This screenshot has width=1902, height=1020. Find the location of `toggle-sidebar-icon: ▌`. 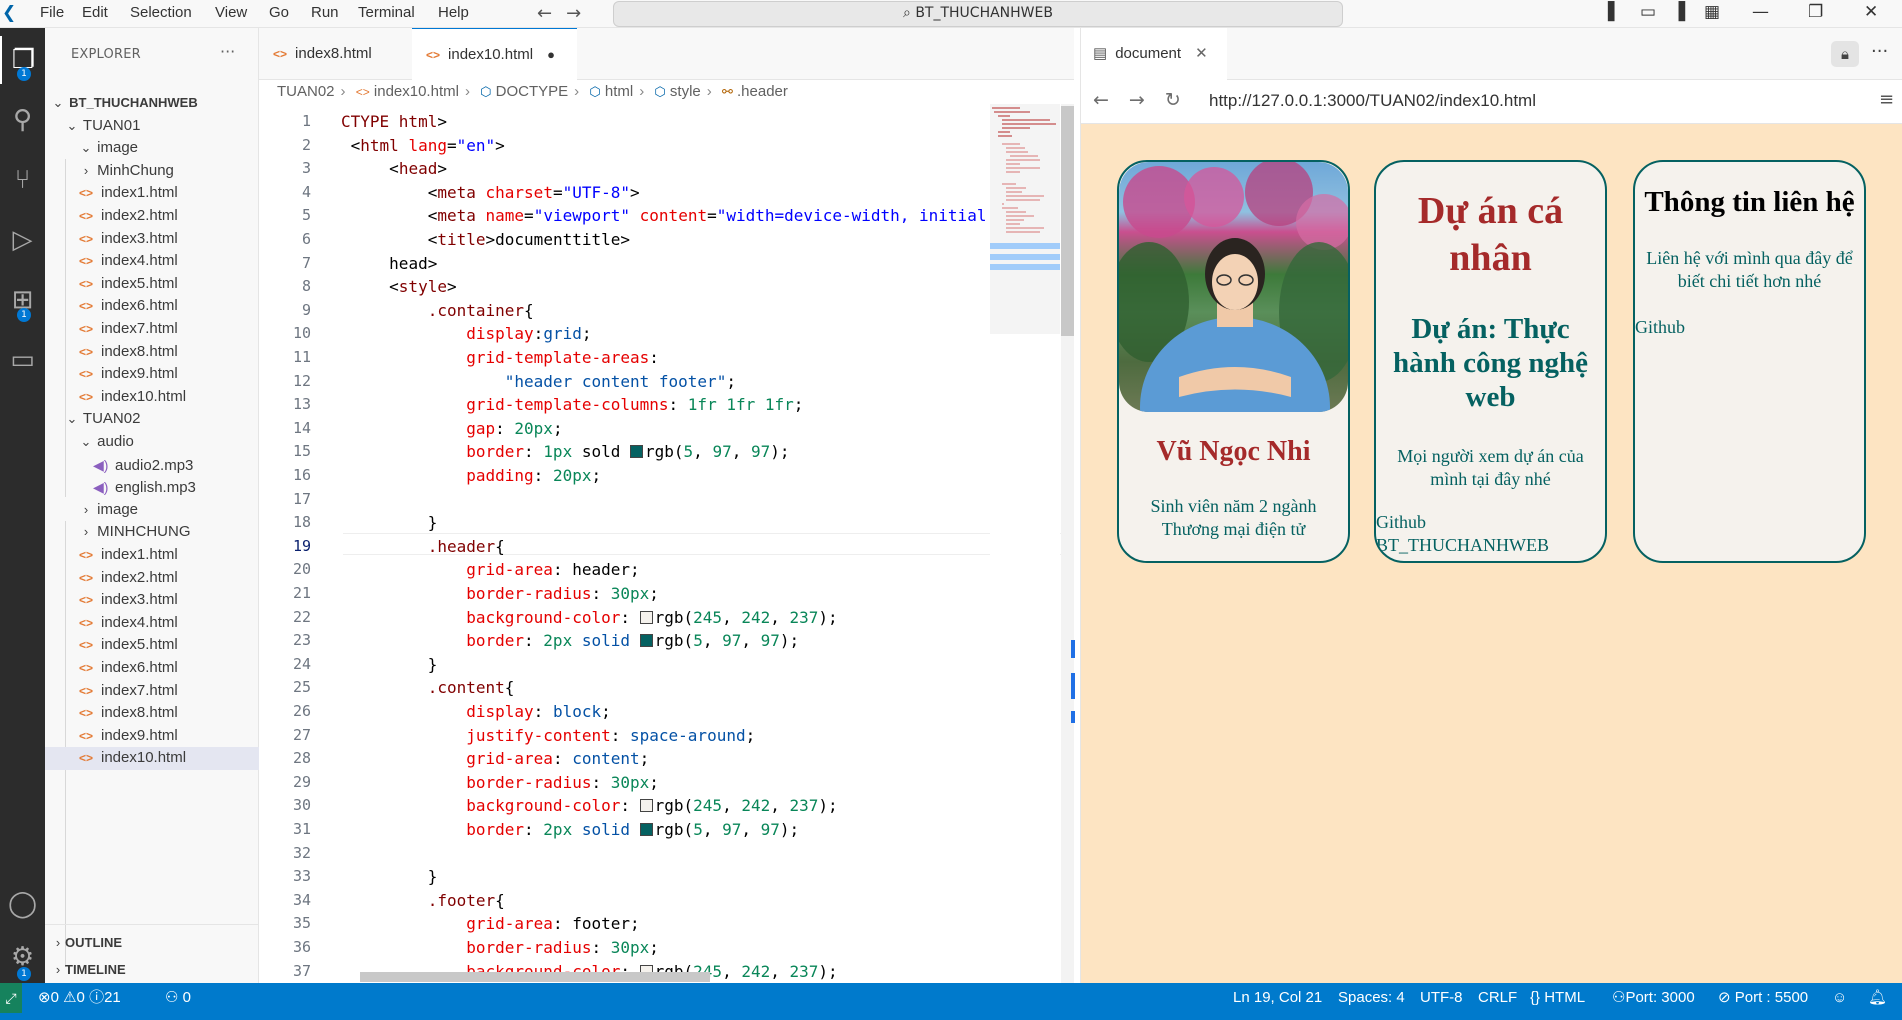

toggle-sidebar-icon: ▌ is located at coordinates (1614, 12).